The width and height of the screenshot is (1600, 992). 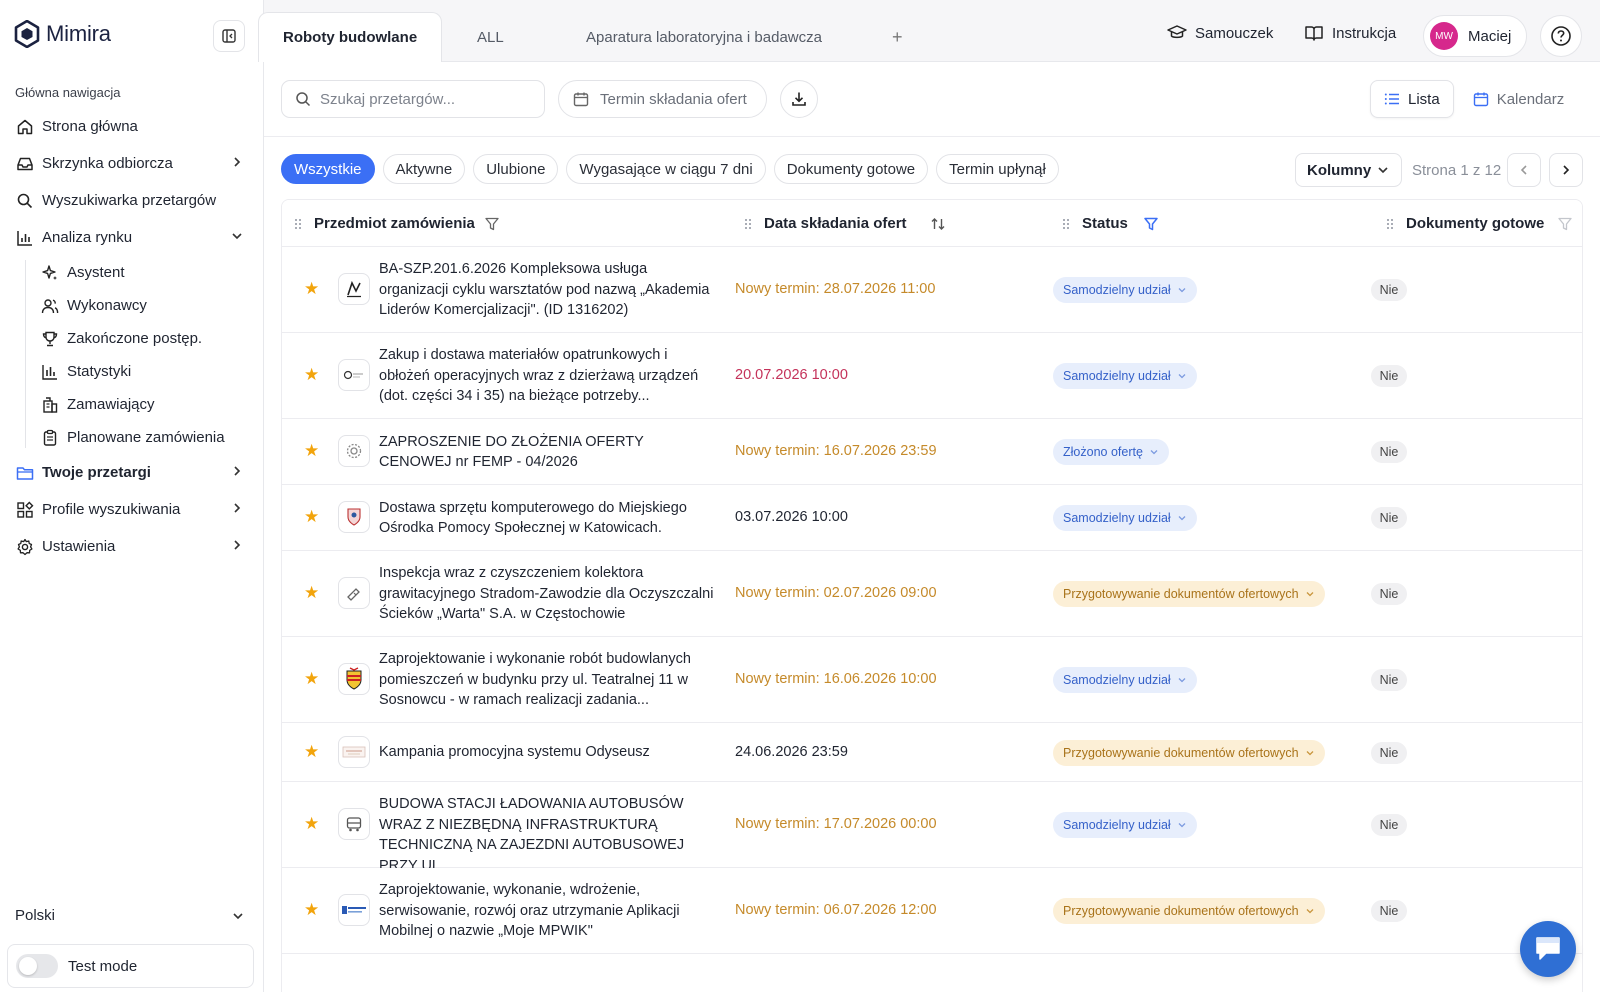 I want to click on sidebar-item-tender-search: Wyszukiwarka przetargów, so click(x=132, y=200).